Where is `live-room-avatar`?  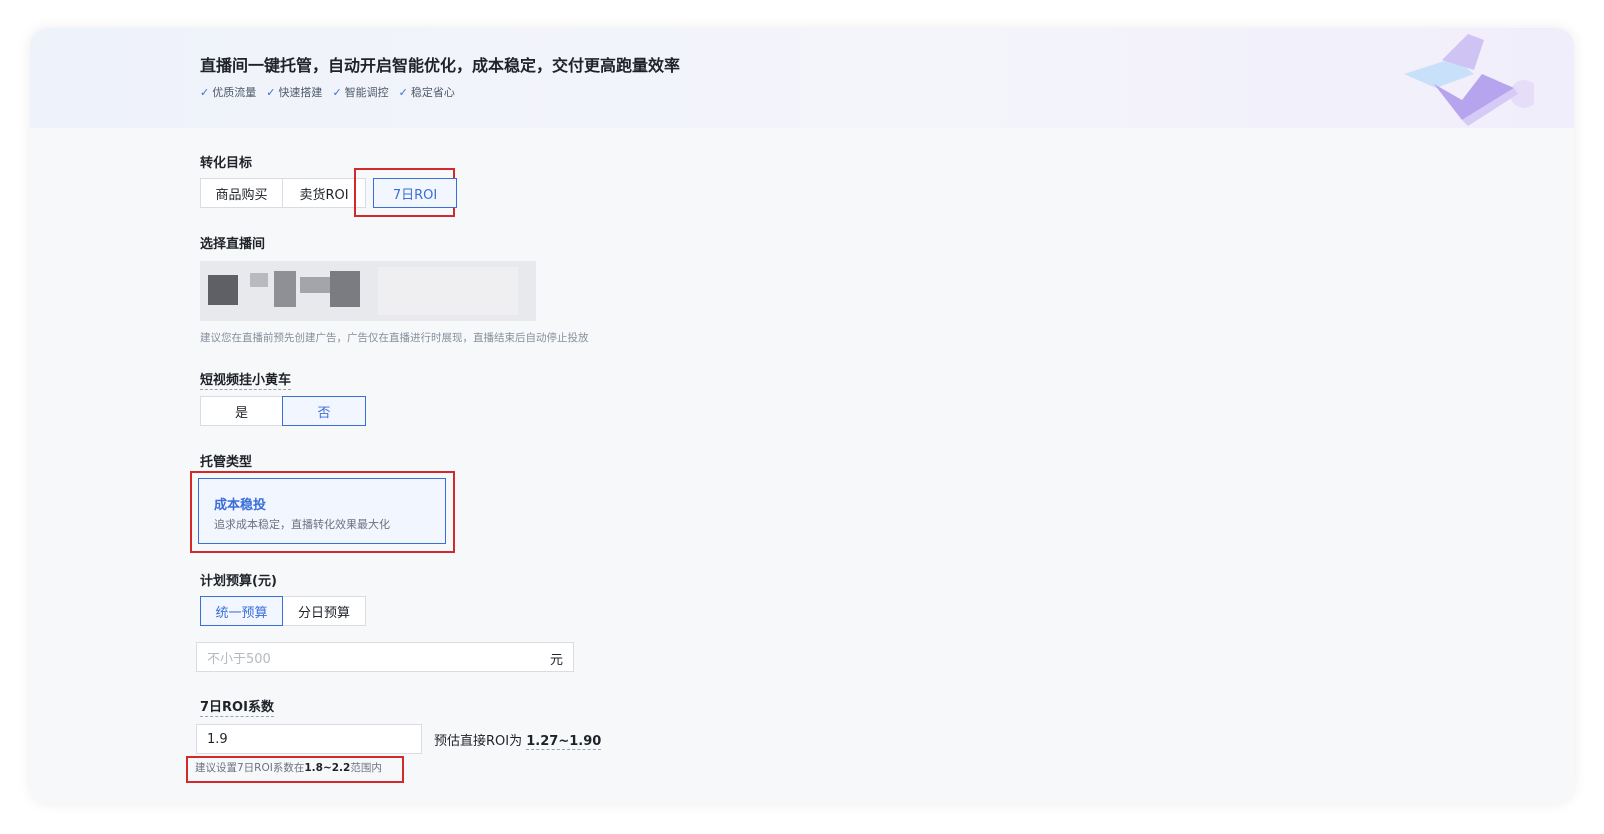
live-room-avatar is located at coordinates (223, 290).